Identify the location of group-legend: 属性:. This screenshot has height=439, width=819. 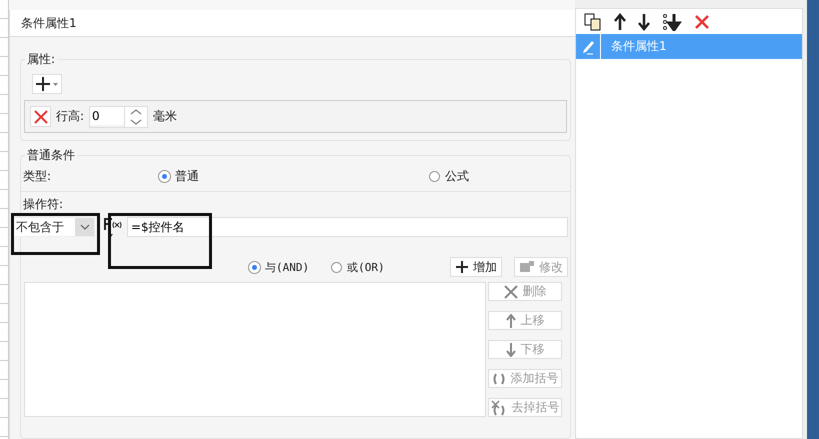
(41, 59).